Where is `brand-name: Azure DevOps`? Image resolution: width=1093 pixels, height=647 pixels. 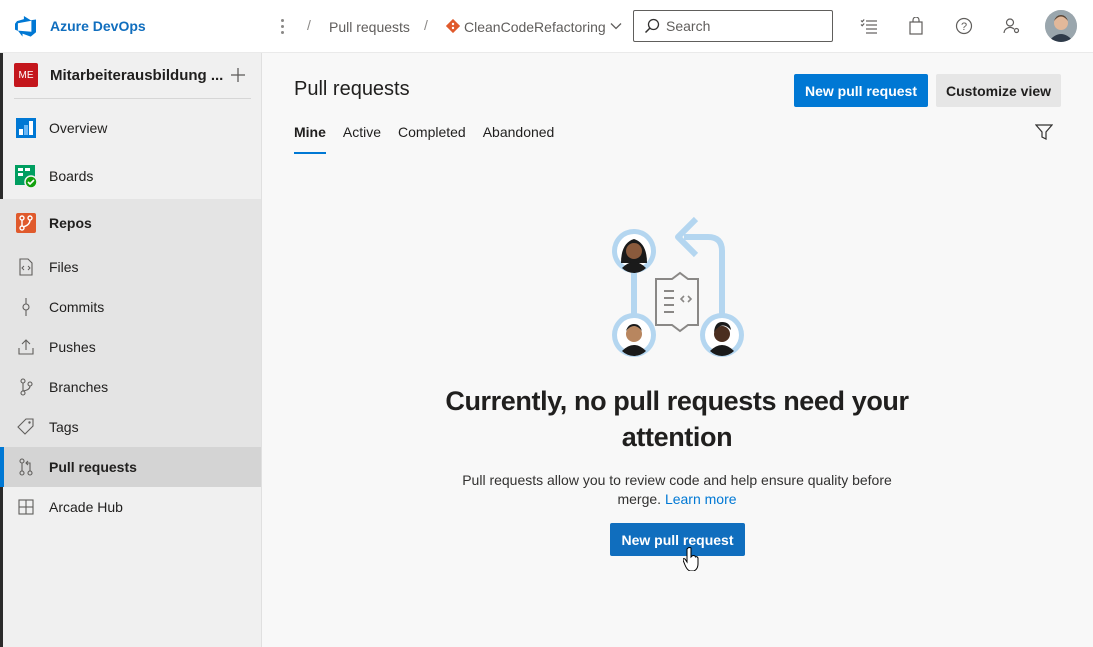
brand-name: Azure DevOps is located at coordinates (98, 26).